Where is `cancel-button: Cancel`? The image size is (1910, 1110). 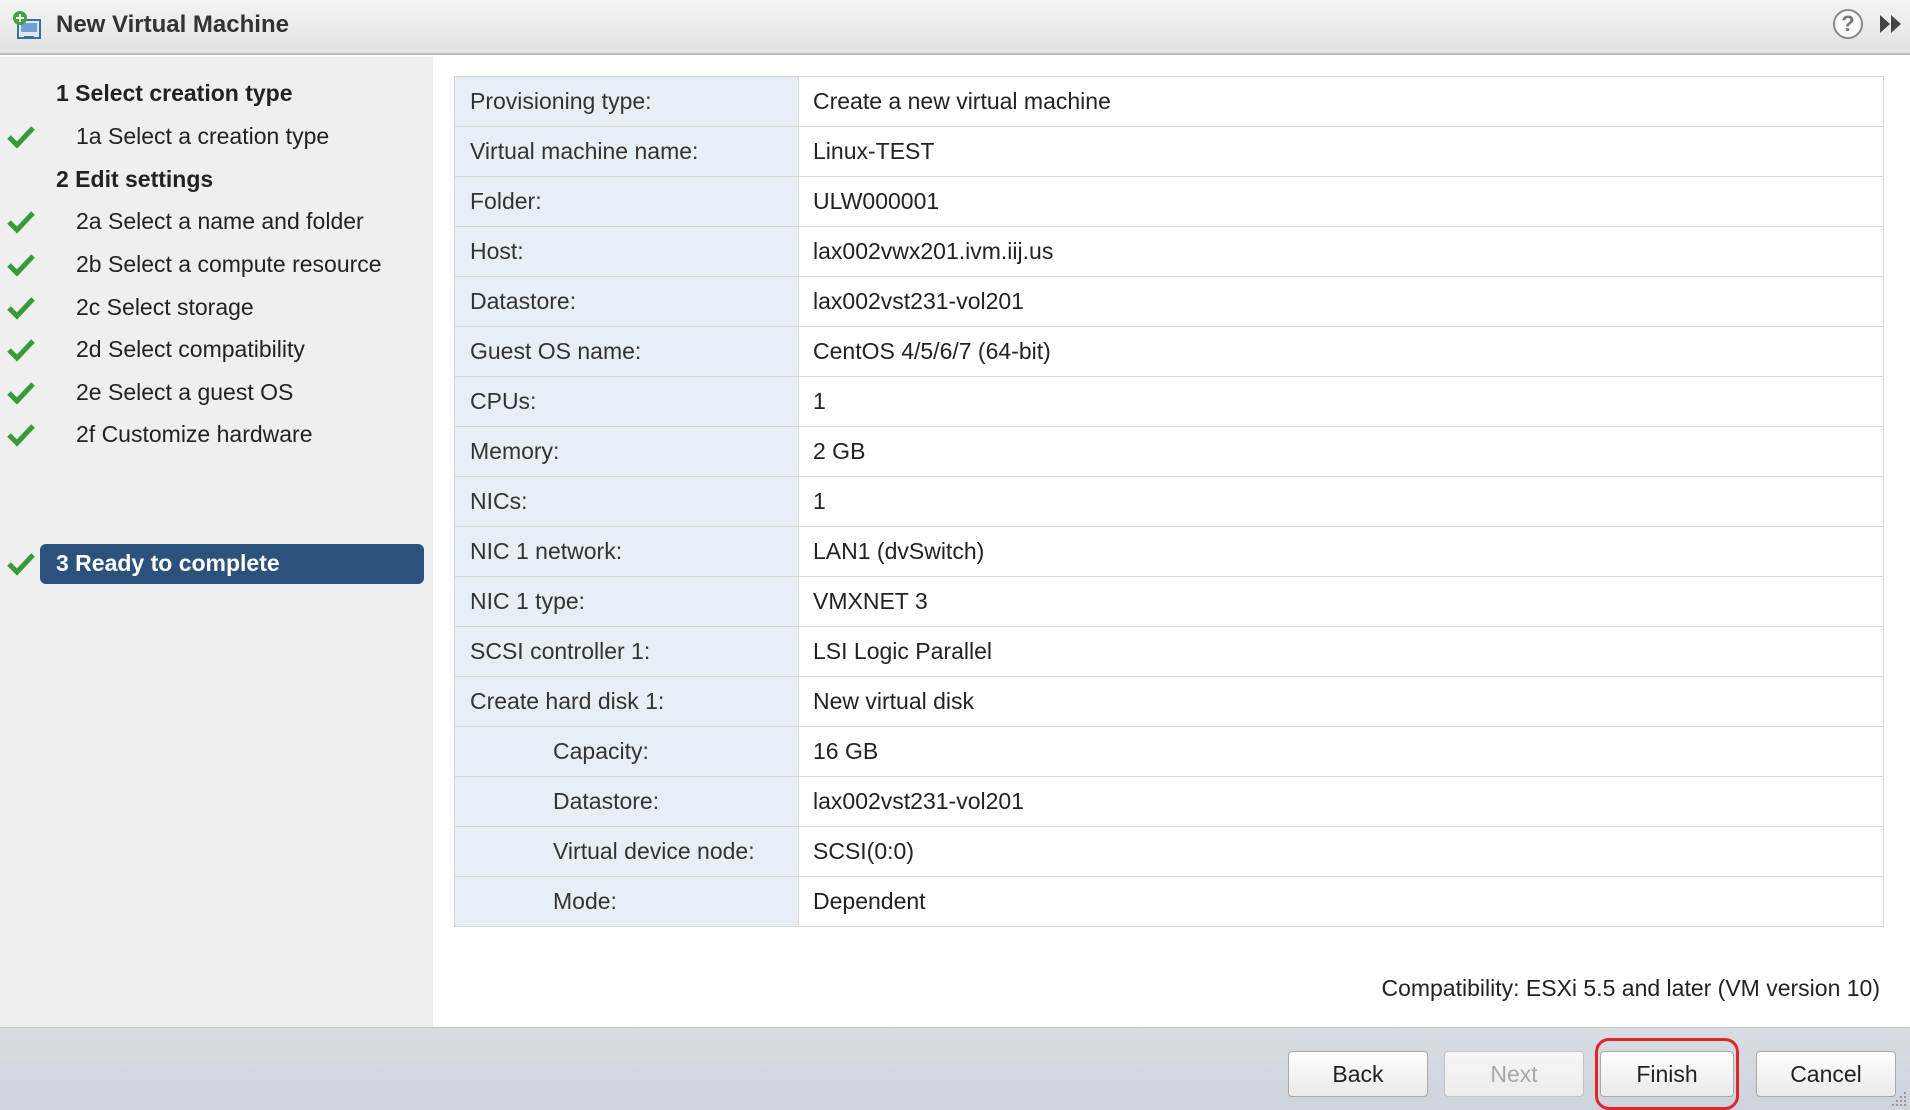 cancel-button: Cancel is located at coordinates (1826, 1074).